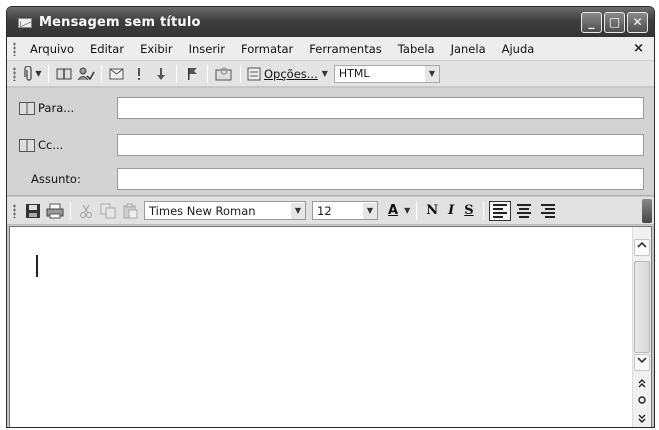 The height and width of the screenshot is (430, 659). What do you see at coordinates (14, 48) in the screenshot?
I see `menu-grip` at bounding box center [14, 48].